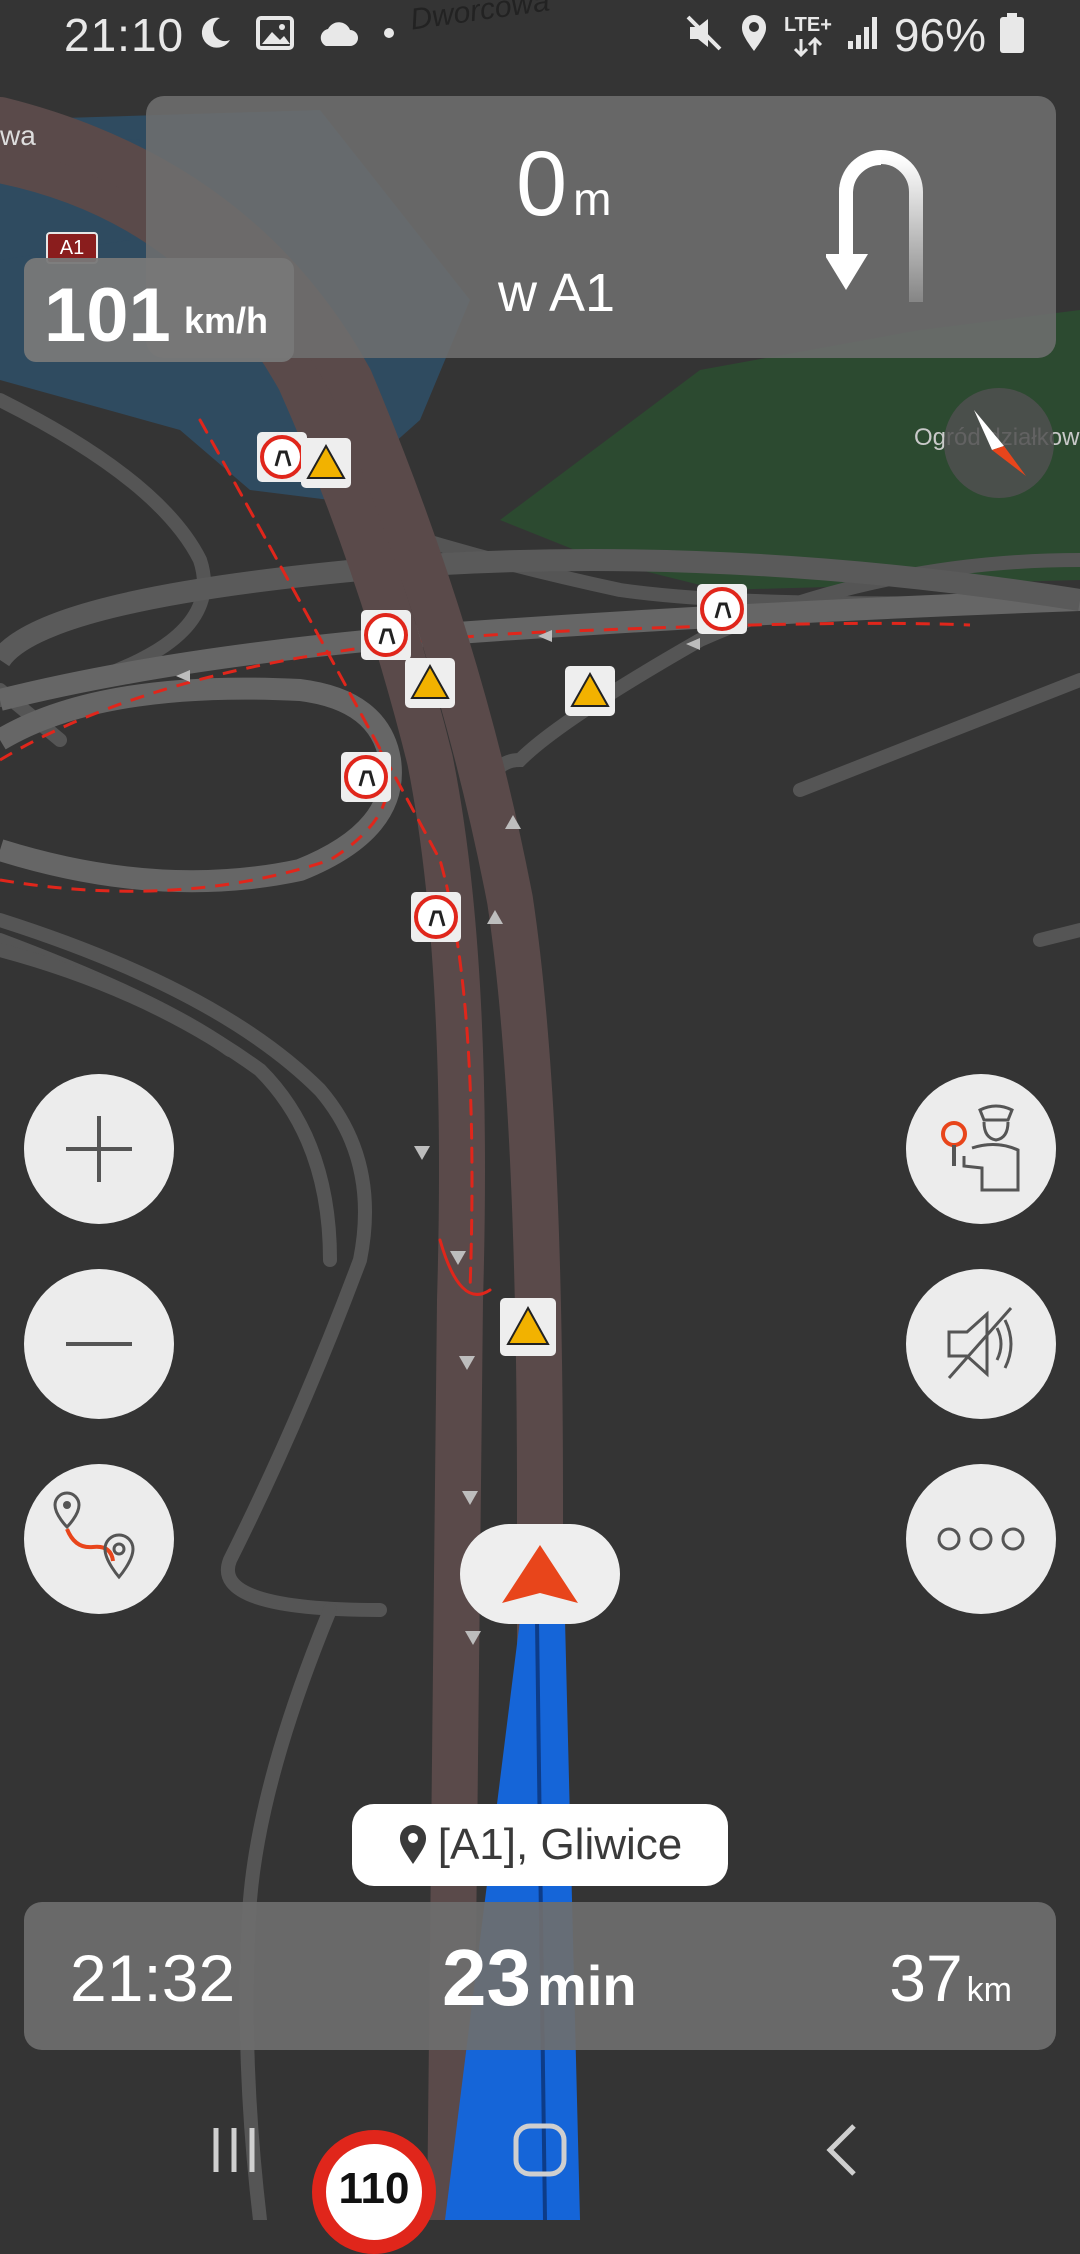 The image size is (1080, 2254). I want to click on destination-chip: [A1], Gliwice, so click(540, 1845).